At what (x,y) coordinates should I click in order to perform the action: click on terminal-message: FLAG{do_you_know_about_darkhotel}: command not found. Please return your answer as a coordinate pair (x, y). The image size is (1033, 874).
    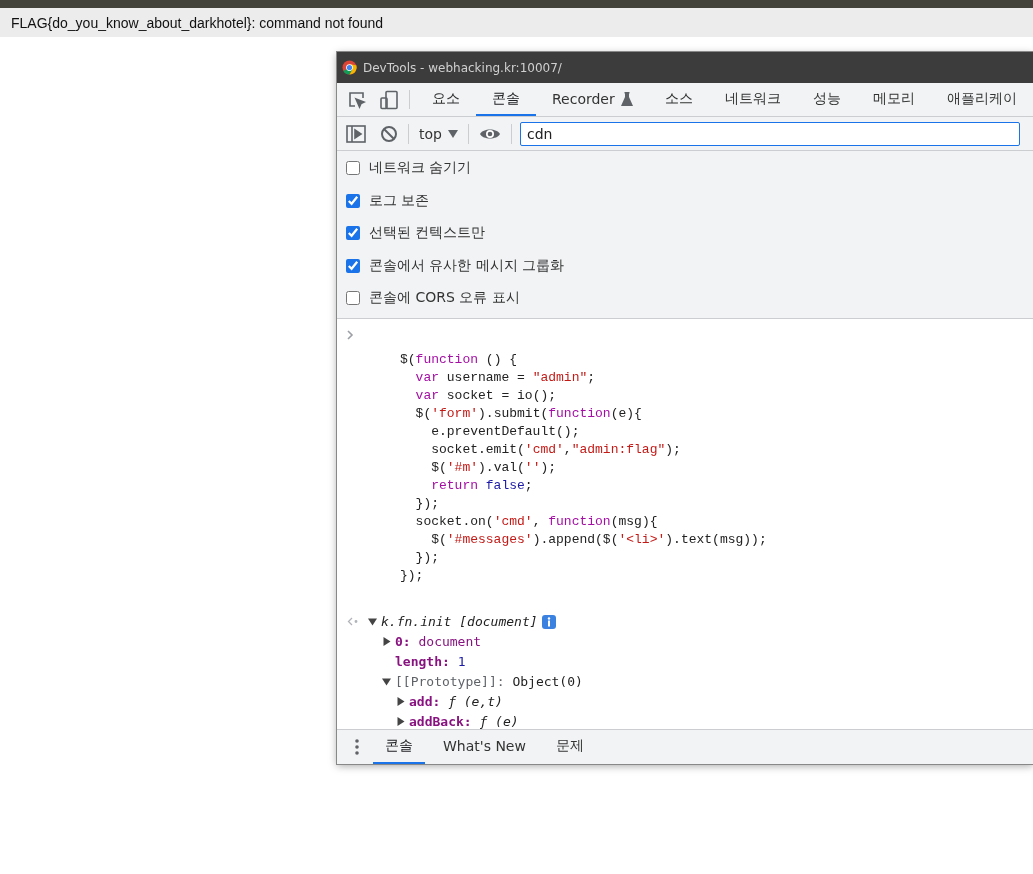
    Looking at the image, I should click on (197, 22).